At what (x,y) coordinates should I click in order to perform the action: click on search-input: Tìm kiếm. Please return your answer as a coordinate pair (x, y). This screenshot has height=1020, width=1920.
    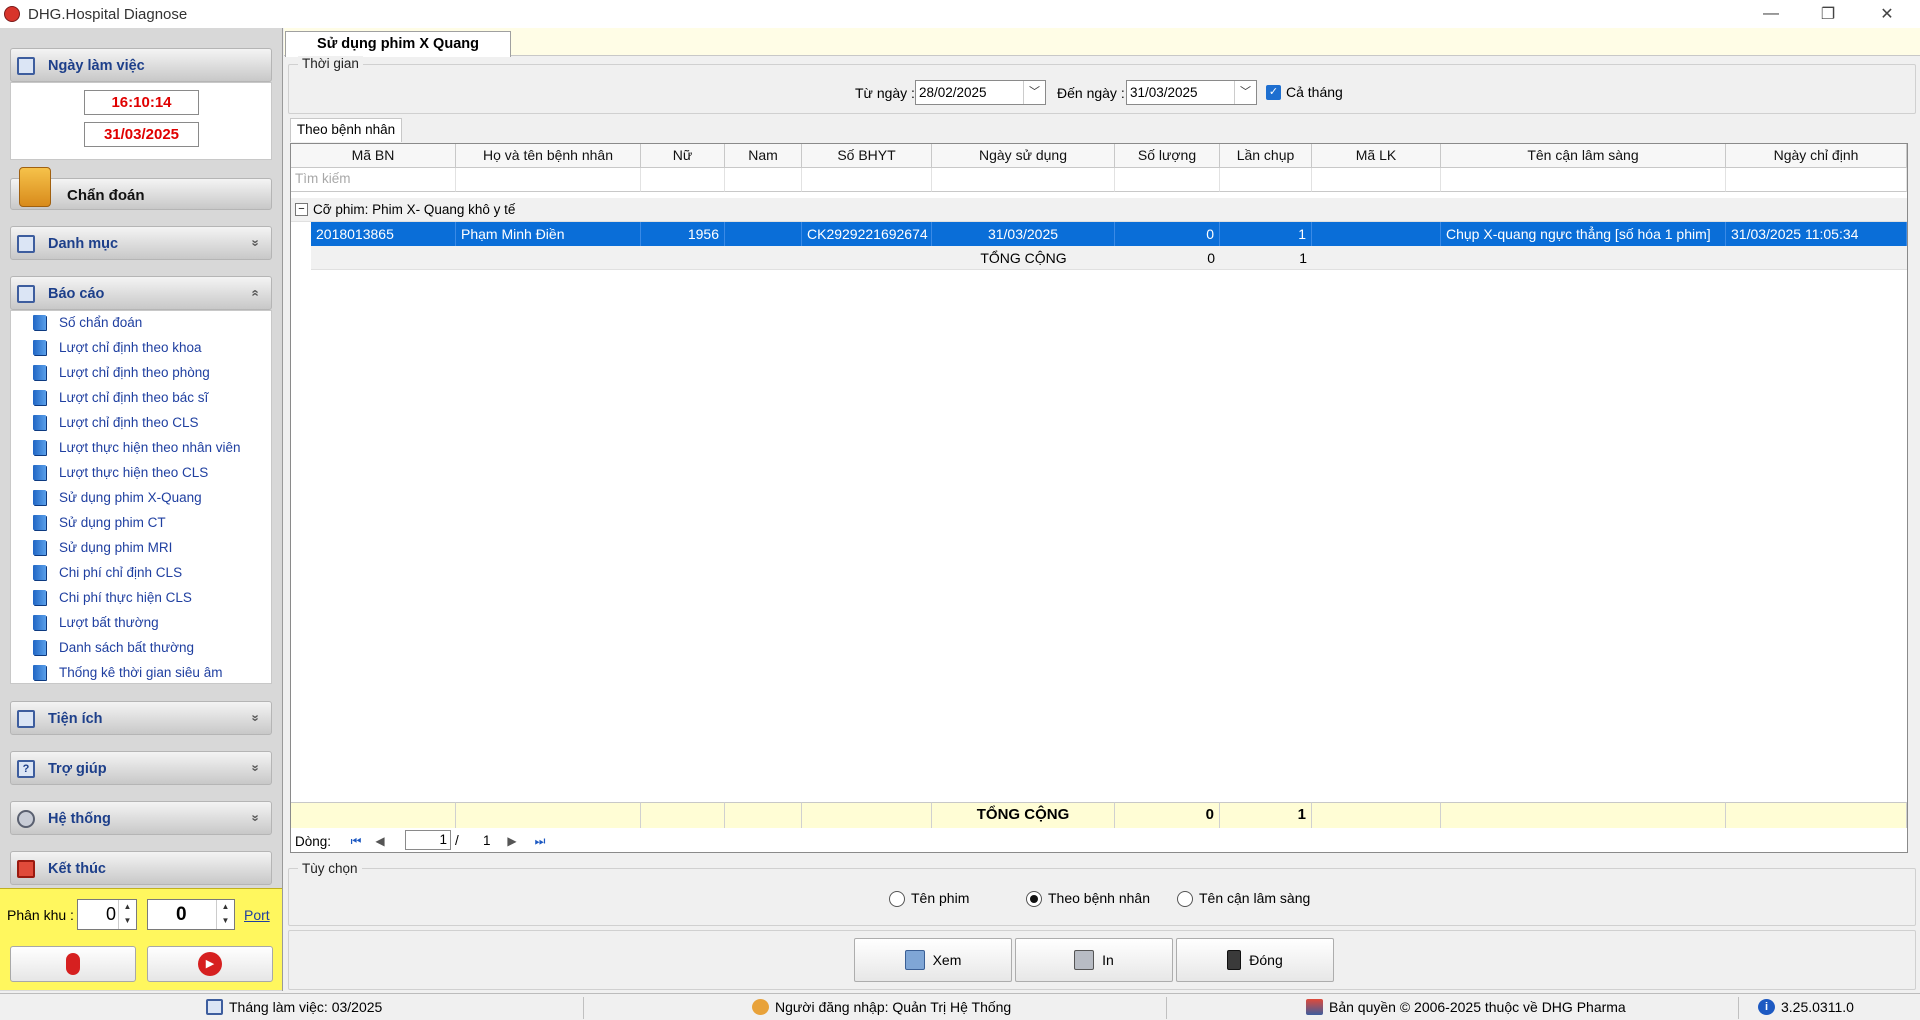
    Looking at the image, I should click on (373, 180).